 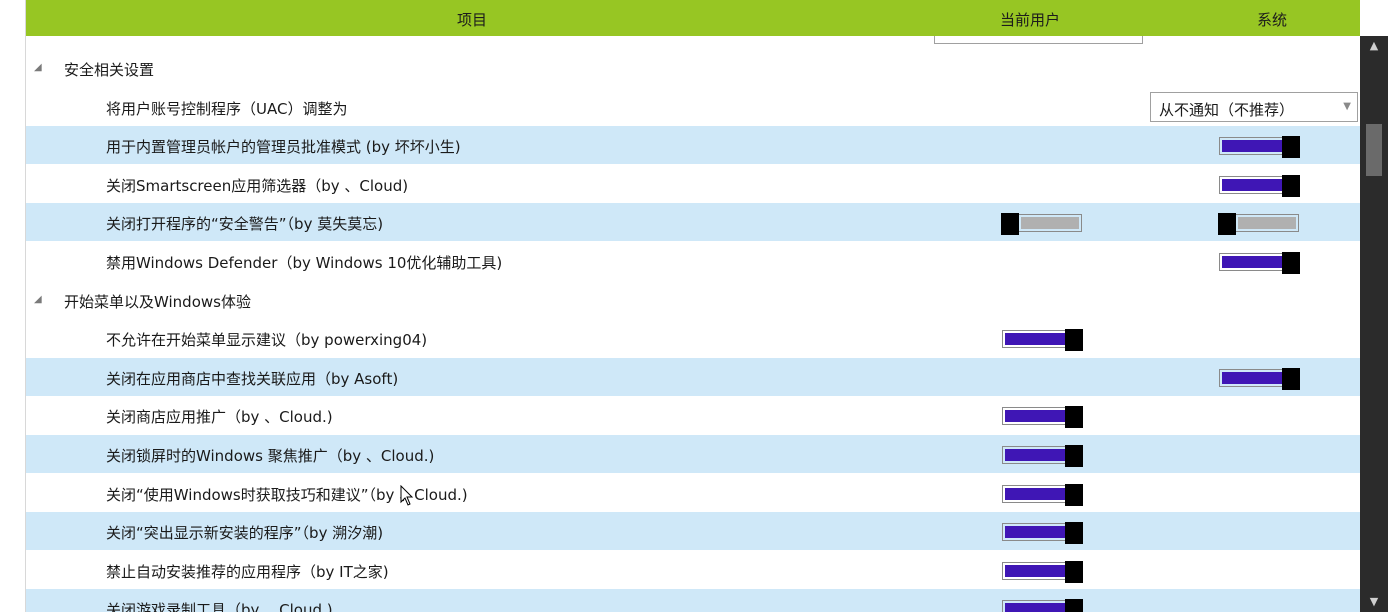 I want to click on setting-row: 关闭打开程序的“安全警告”（by 莫失莫忘), so click(x=693, y=222).